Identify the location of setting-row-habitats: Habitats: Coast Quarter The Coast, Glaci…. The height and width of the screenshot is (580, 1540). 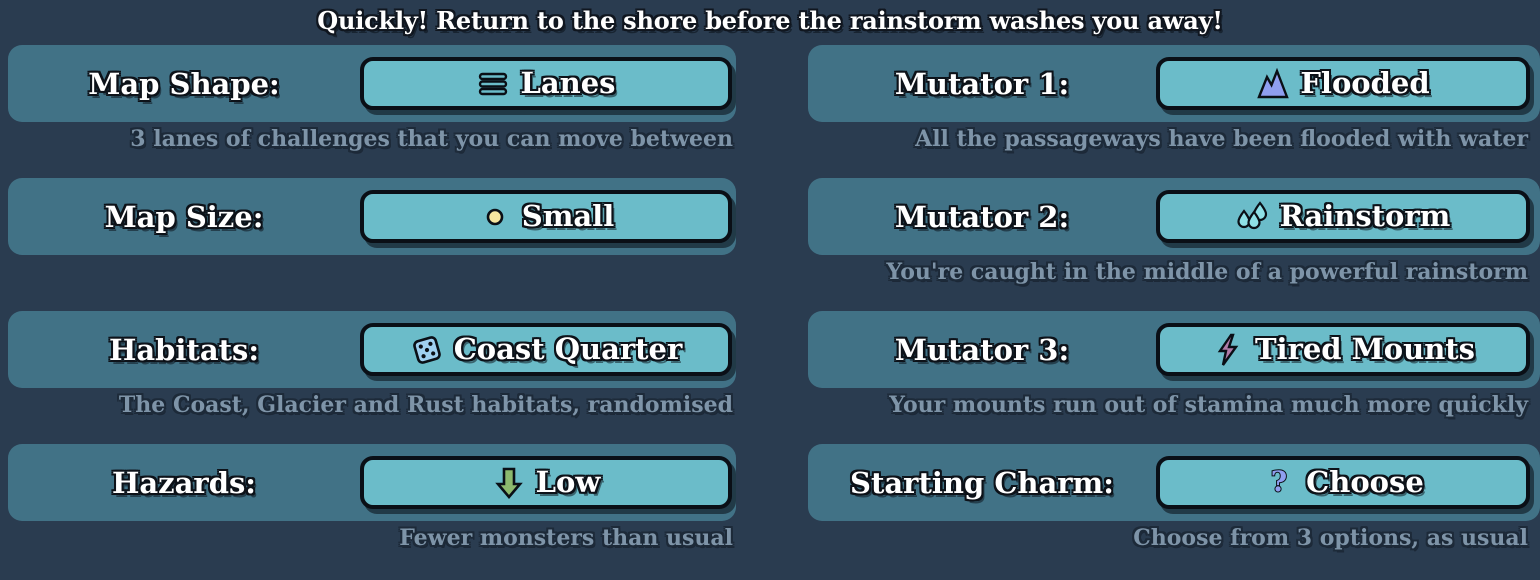
(380, 377).